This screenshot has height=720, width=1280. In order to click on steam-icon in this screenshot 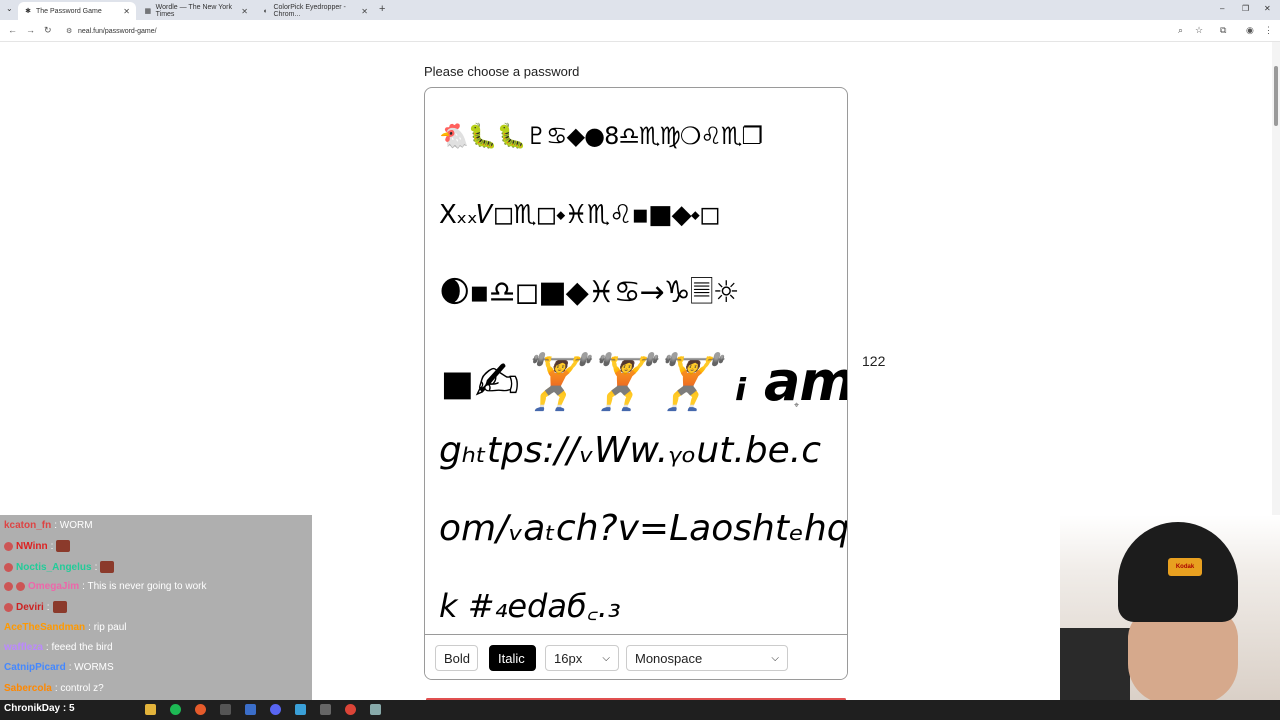, I will do `click(250, 709)`.